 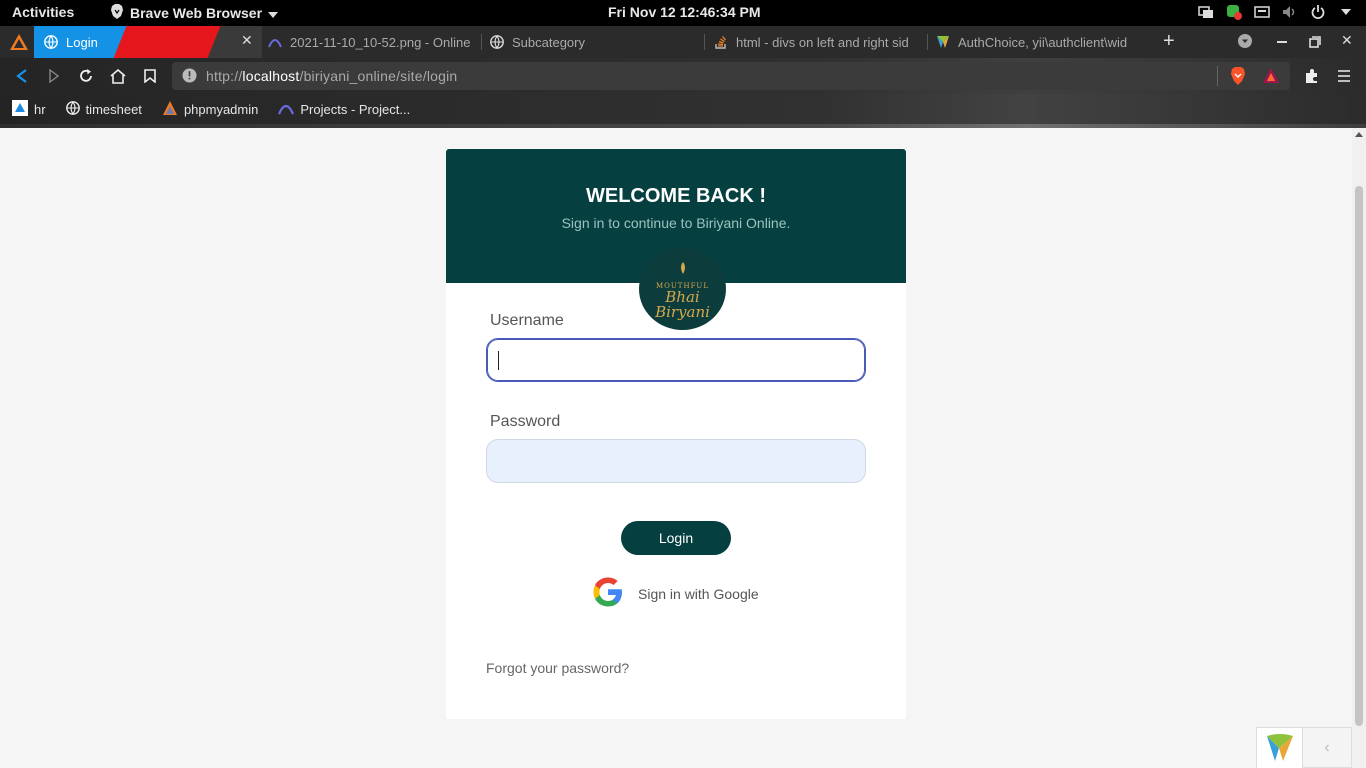 What do you see at coordinates (676, 360) in the screenshot?
I see `username-input` at bounding box center [676, 360].